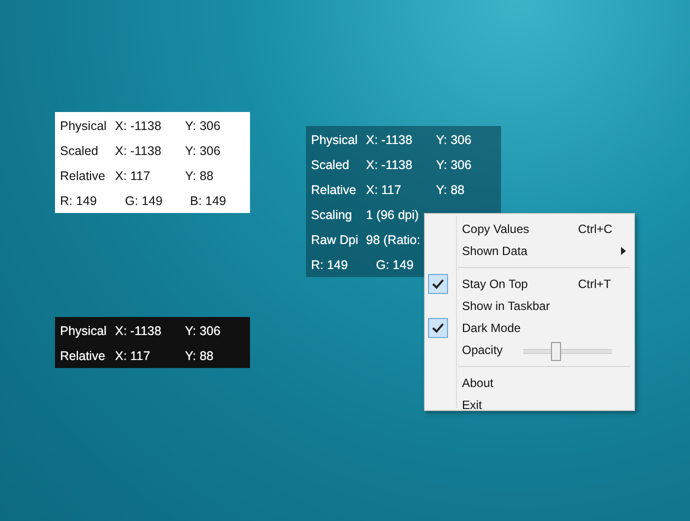 The width and height of the screenshot is (690, 521). Describe the element at coordinates (623, 251) in the screenshot. I see `submenu-arrow-icon` at that location.